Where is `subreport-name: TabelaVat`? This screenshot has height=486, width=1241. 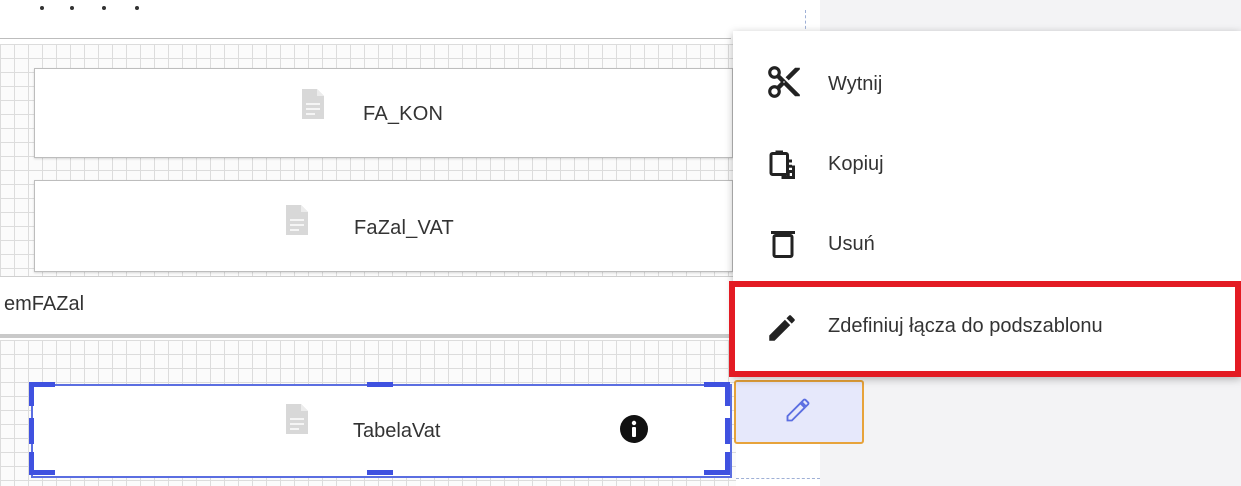 subreport-name: TabelaVat is located at coordinates (397, 431).